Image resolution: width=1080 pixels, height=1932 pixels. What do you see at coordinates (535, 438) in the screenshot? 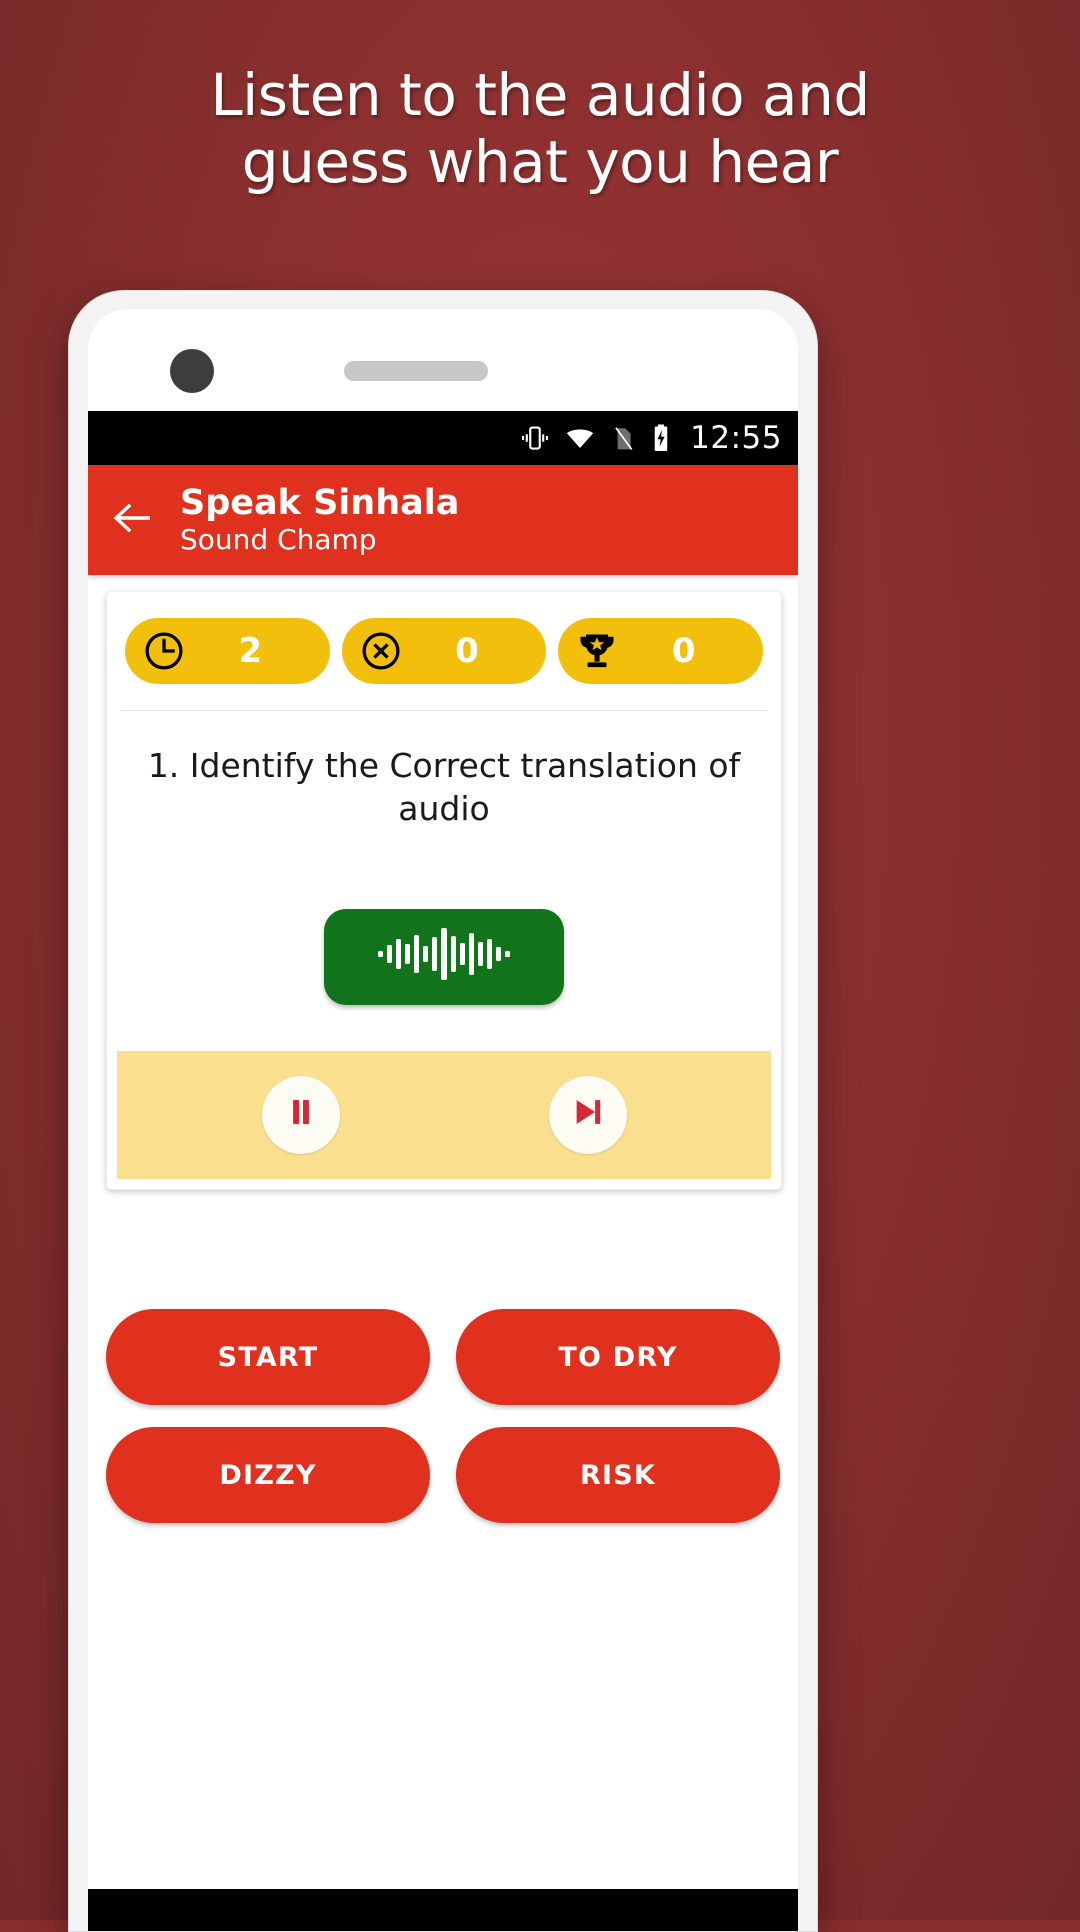
I see `vibrate-icon` at bounding box center [535, 438].